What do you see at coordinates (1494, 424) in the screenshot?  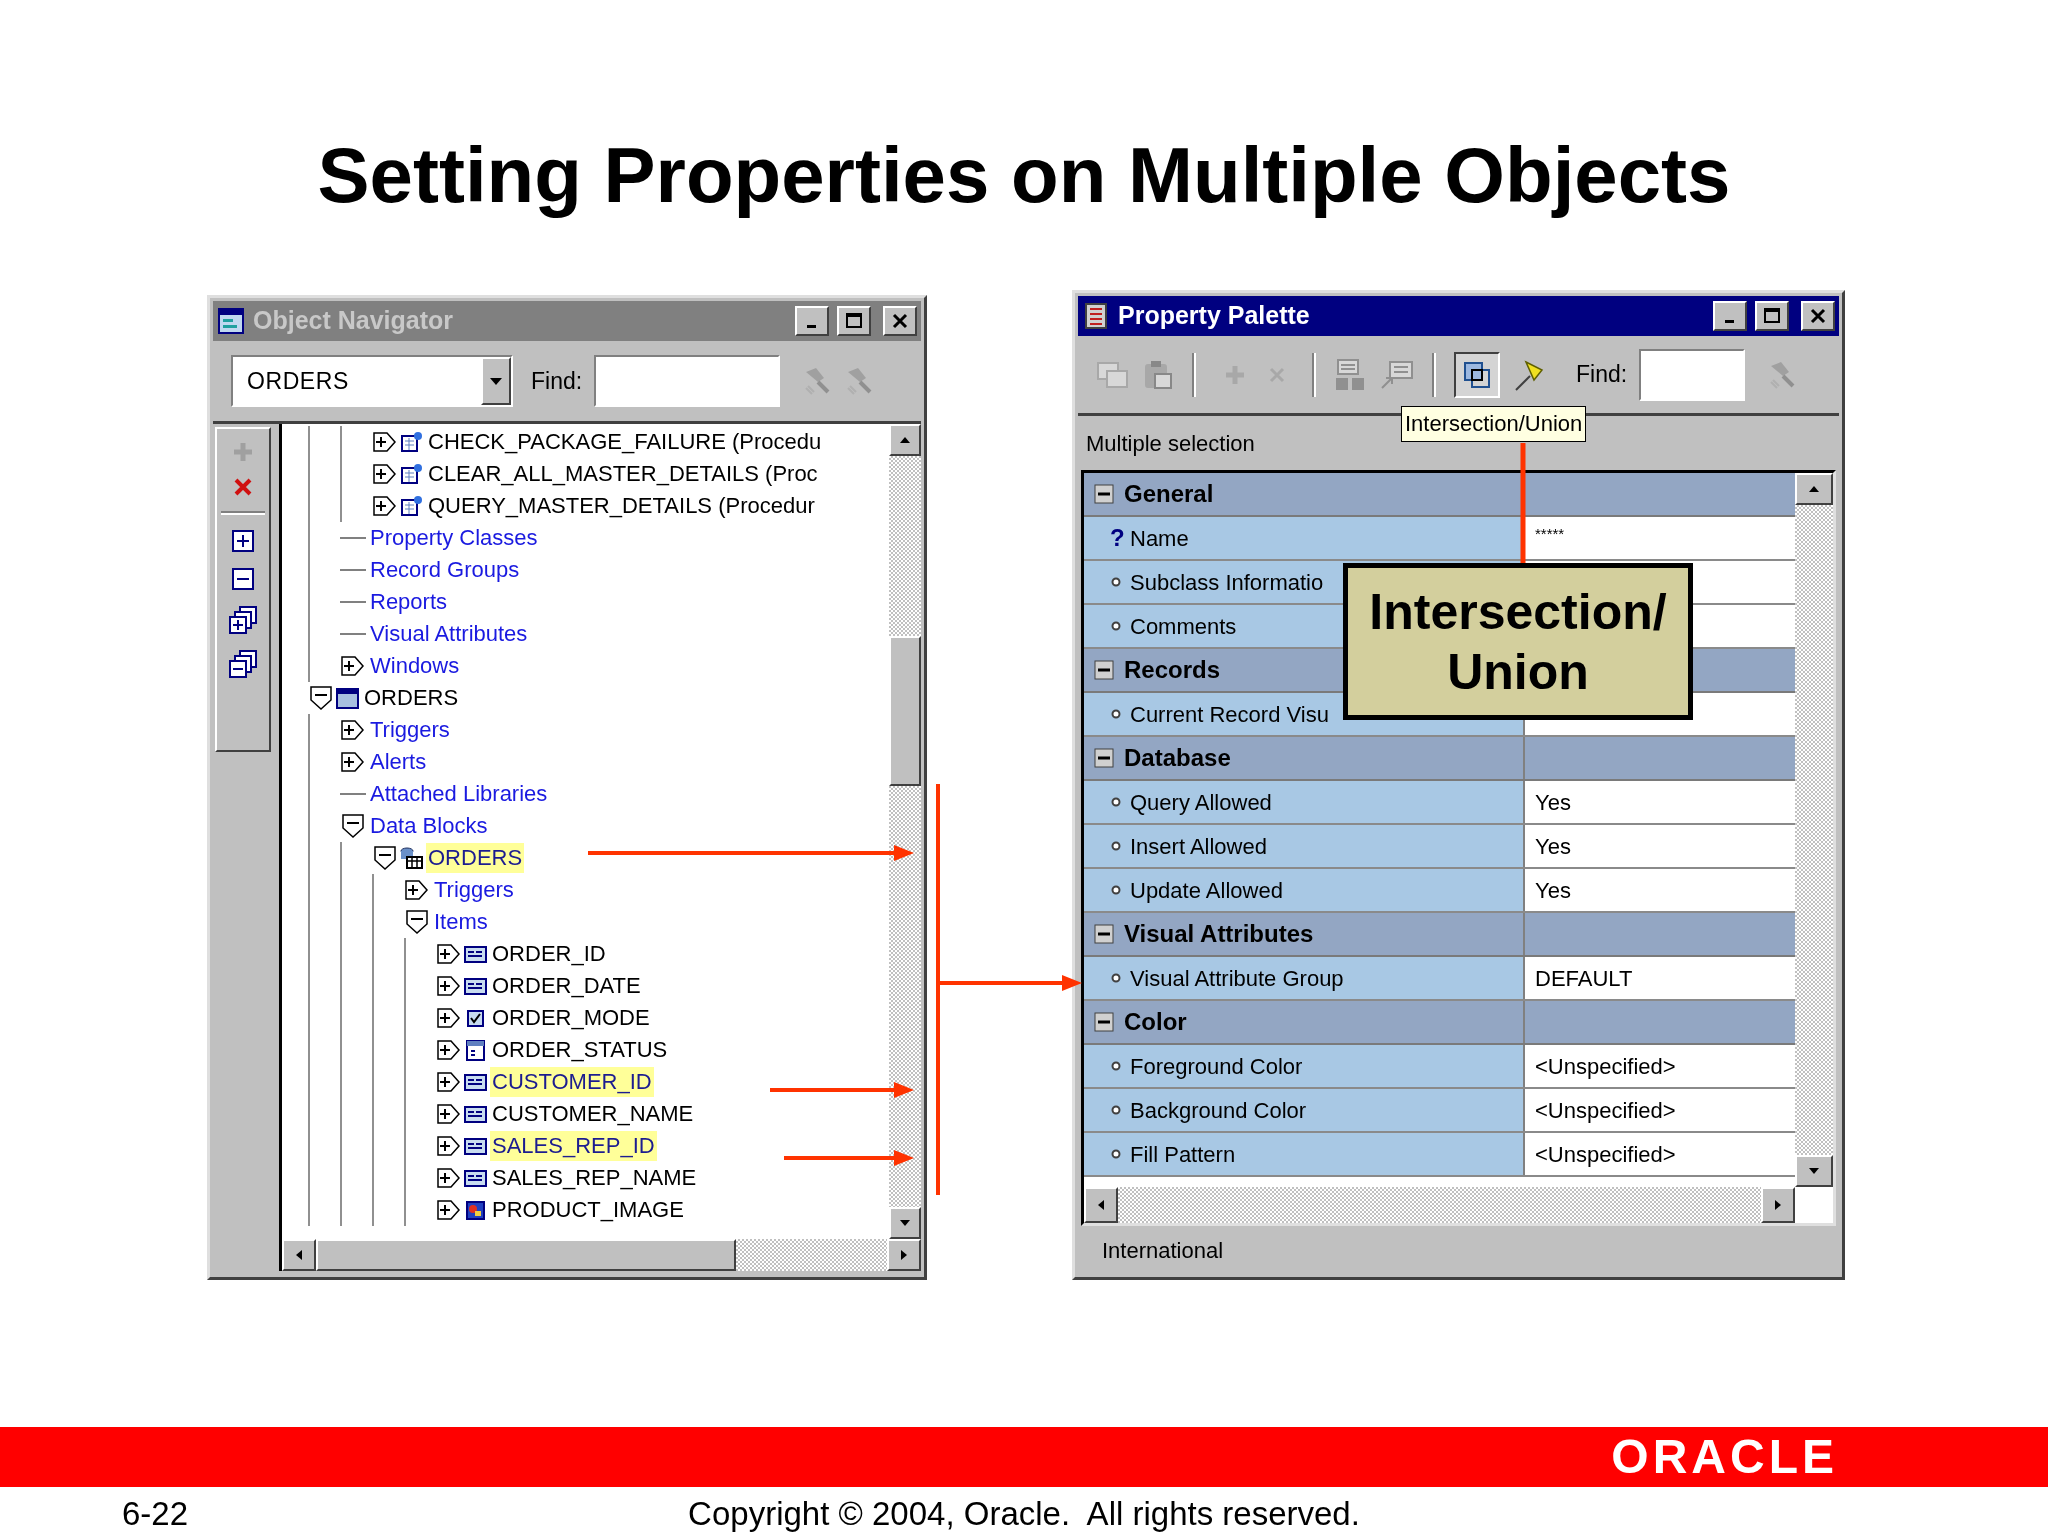 I see `tooltip: Intersection/Union` at bounding box center [1494, 424].